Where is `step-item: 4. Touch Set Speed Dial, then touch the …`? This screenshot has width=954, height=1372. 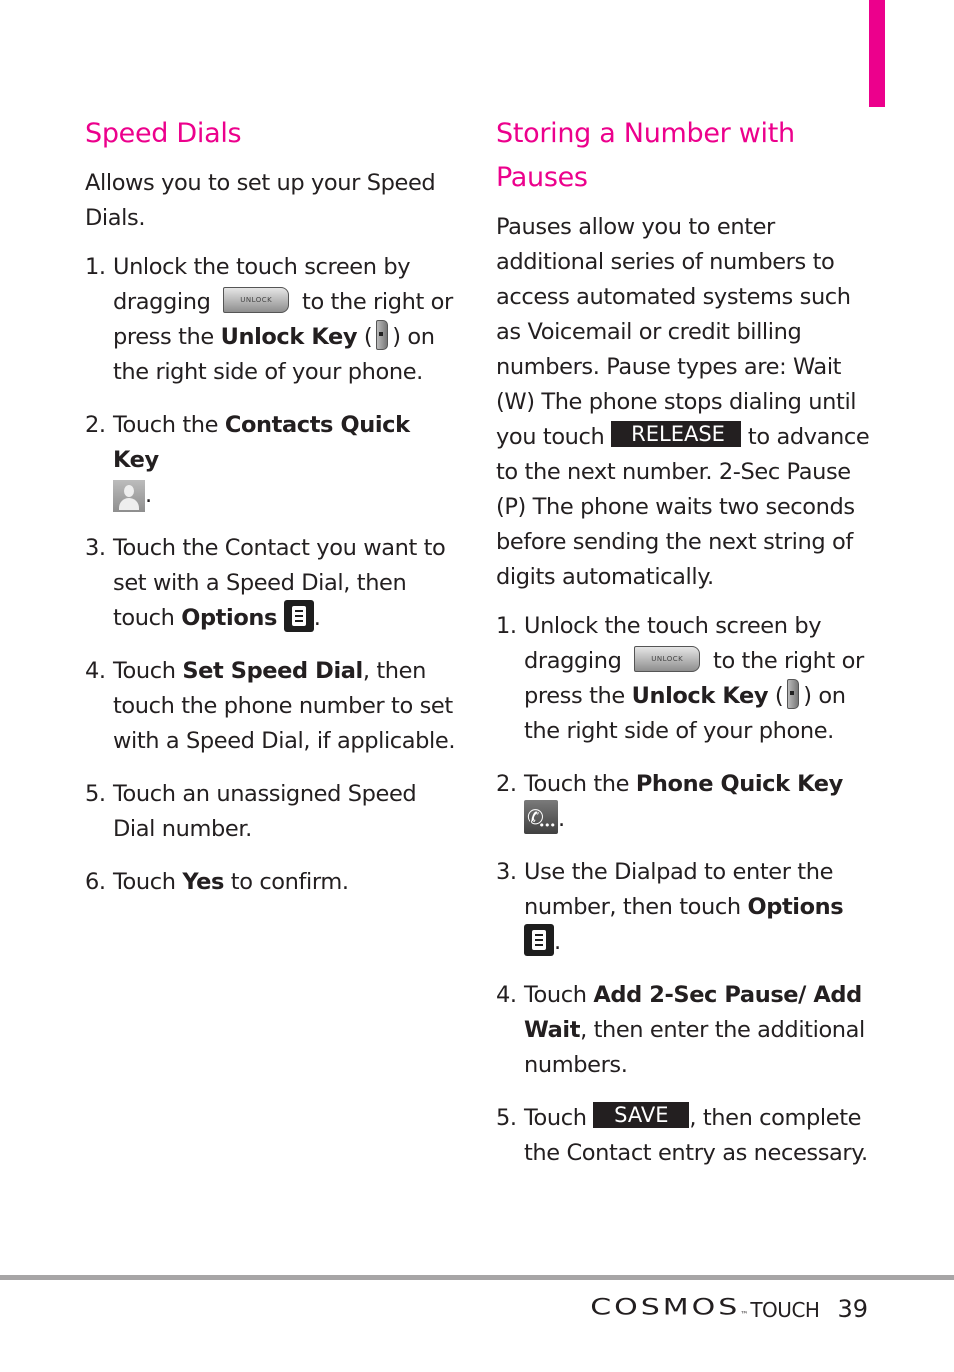 step-item: 4. Touch Set Speed Dial, then touch the … is located at coordinates (272, 706).